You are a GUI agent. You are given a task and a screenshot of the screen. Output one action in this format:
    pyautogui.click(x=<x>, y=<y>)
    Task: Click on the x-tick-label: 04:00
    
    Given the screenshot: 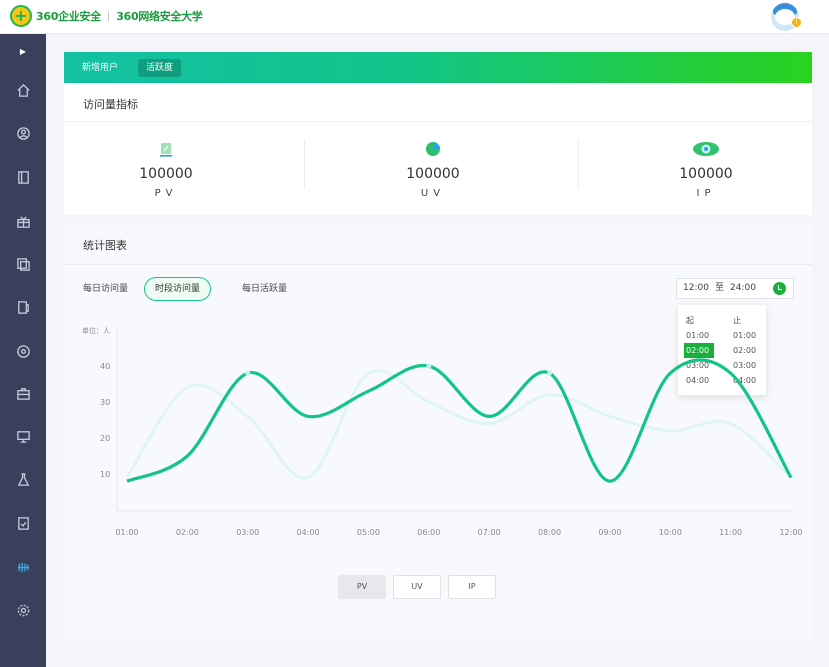 What is the action you would take?
    pyautogui.click(x=308, y=532)
    